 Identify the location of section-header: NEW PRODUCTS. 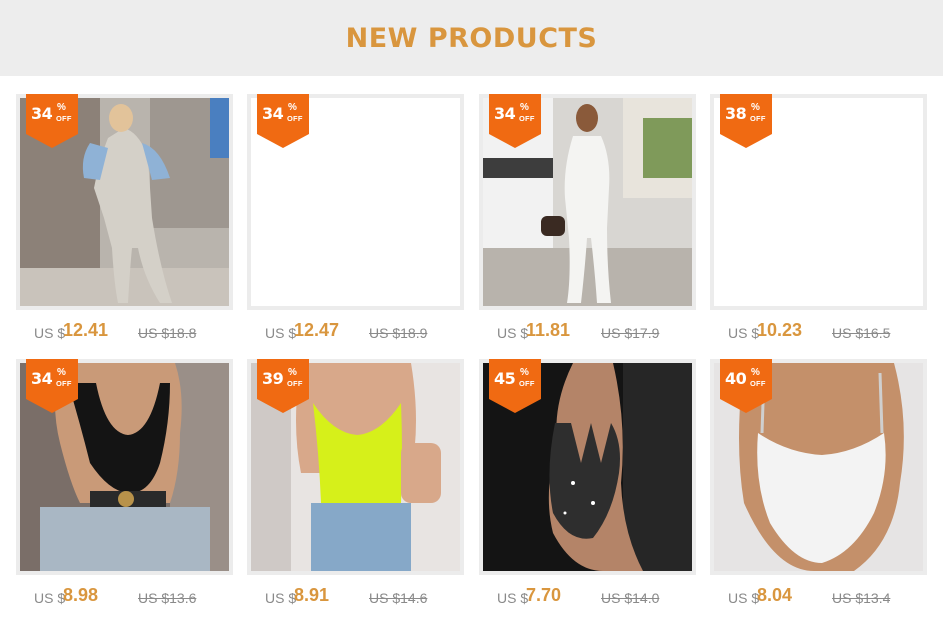
(471, 38).